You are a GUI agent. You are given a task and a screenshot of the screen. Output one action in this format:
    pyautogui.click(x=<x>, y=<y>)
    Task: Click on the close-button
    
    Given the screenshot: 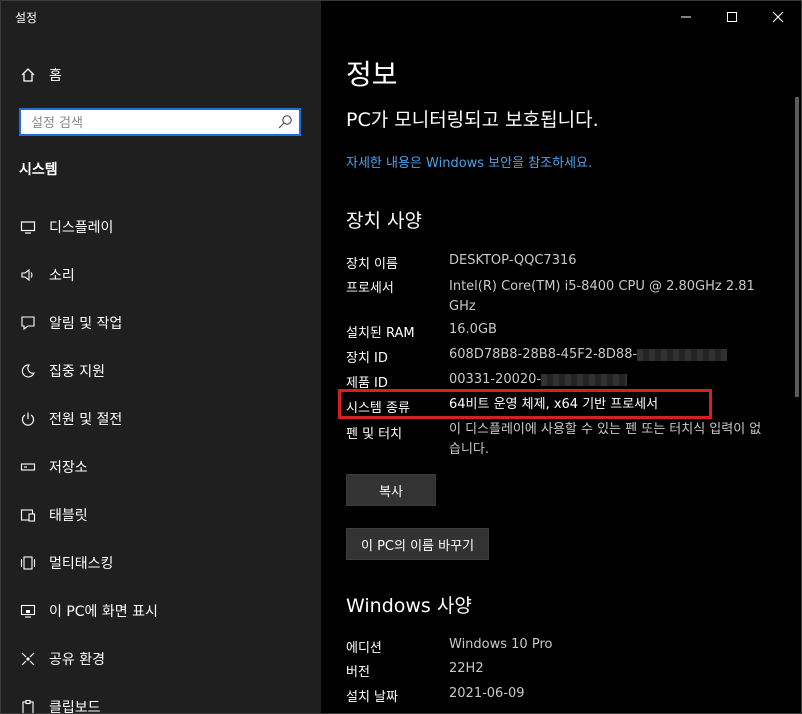 What is the action you would take?
    pyautogui.click(x=778, y=17)
    